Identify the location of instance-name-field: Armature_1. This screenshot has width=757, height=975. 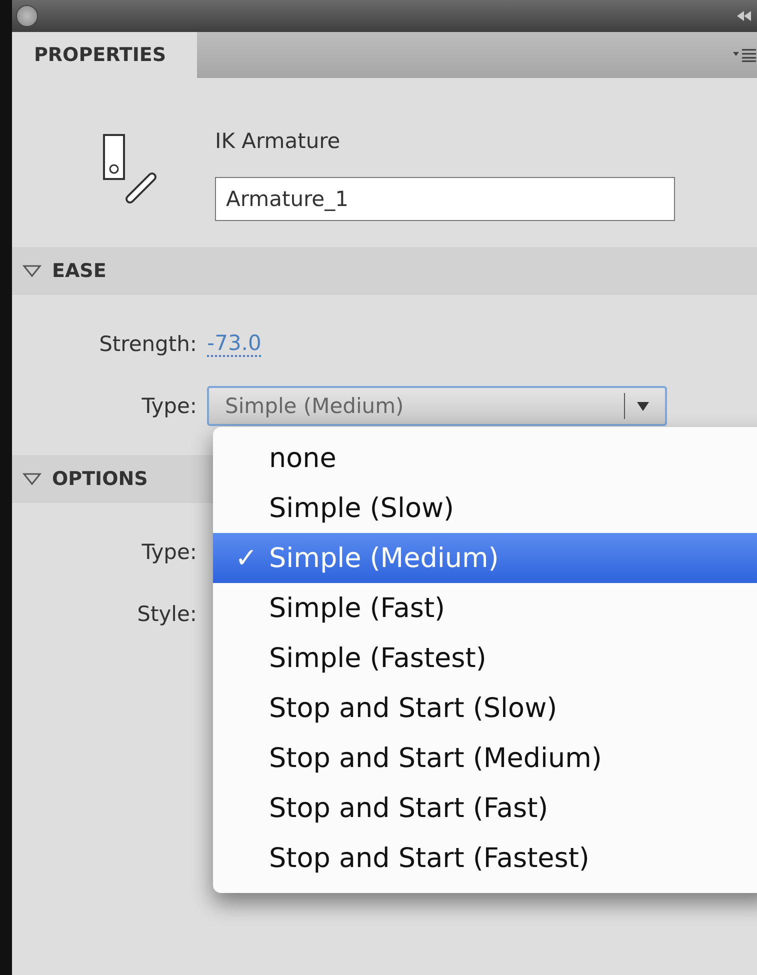
(445, 199).